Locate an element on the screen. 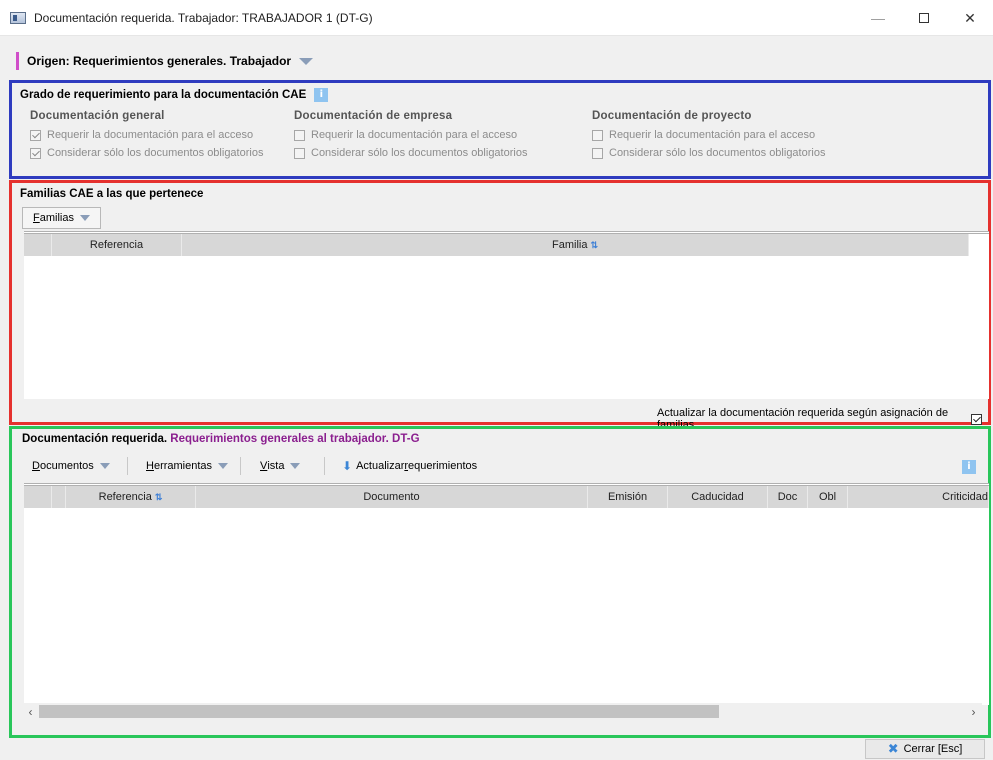 This screenshot has height=760, width=993. tools-menu-button: Herramientas is located at coordinates (187, 466).